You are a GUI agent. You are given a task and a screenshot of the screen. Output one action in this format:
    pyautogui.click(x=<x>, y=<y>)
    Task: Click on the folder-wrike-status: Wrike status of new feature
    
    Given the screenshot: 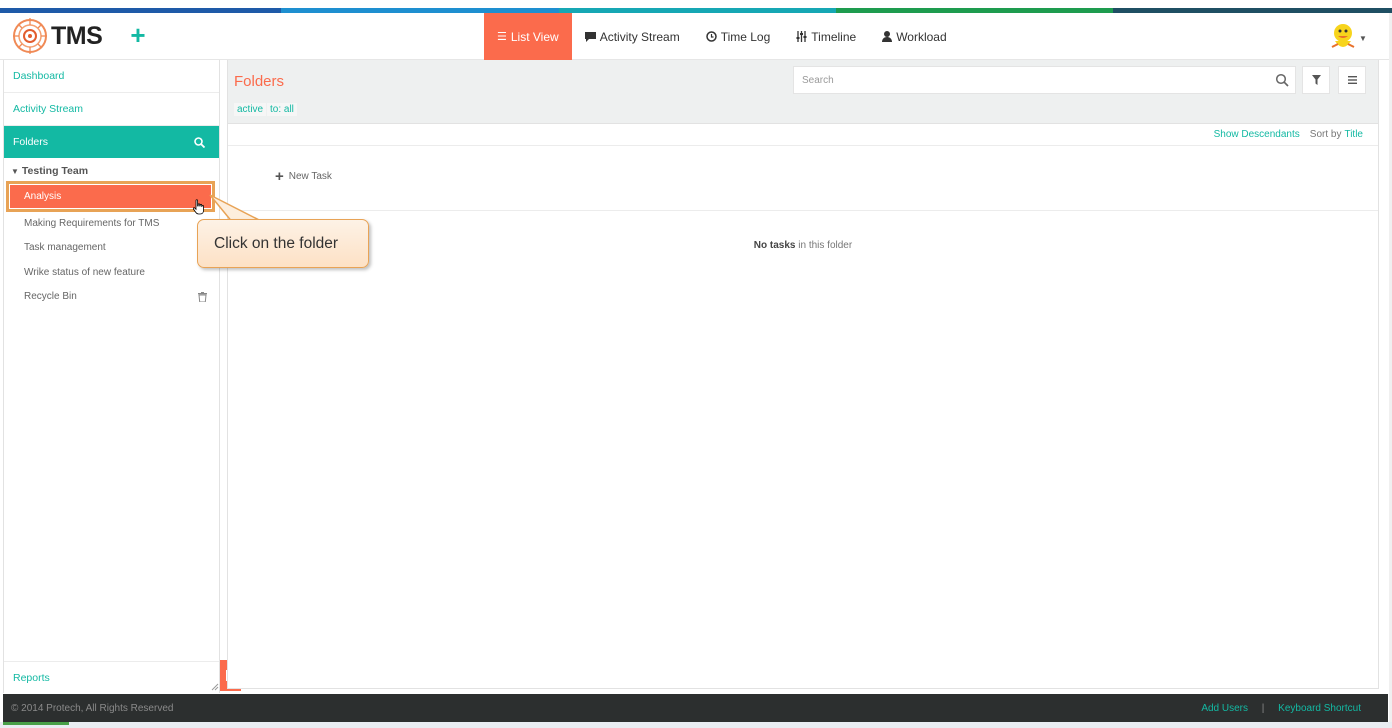 What is the action you would take?
    pyautogui.click(x=111, y=272)
    